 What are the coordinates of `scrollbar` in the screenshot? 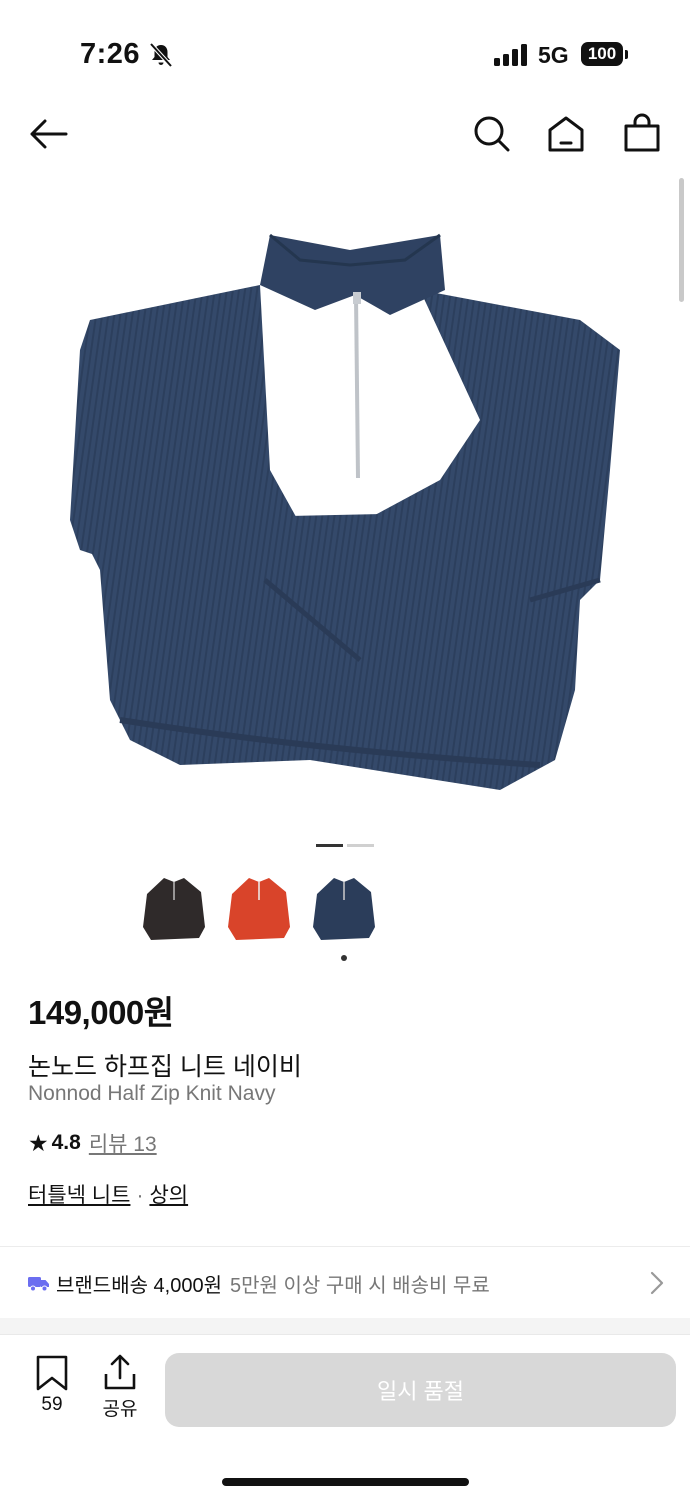 It's located at (681, 240).